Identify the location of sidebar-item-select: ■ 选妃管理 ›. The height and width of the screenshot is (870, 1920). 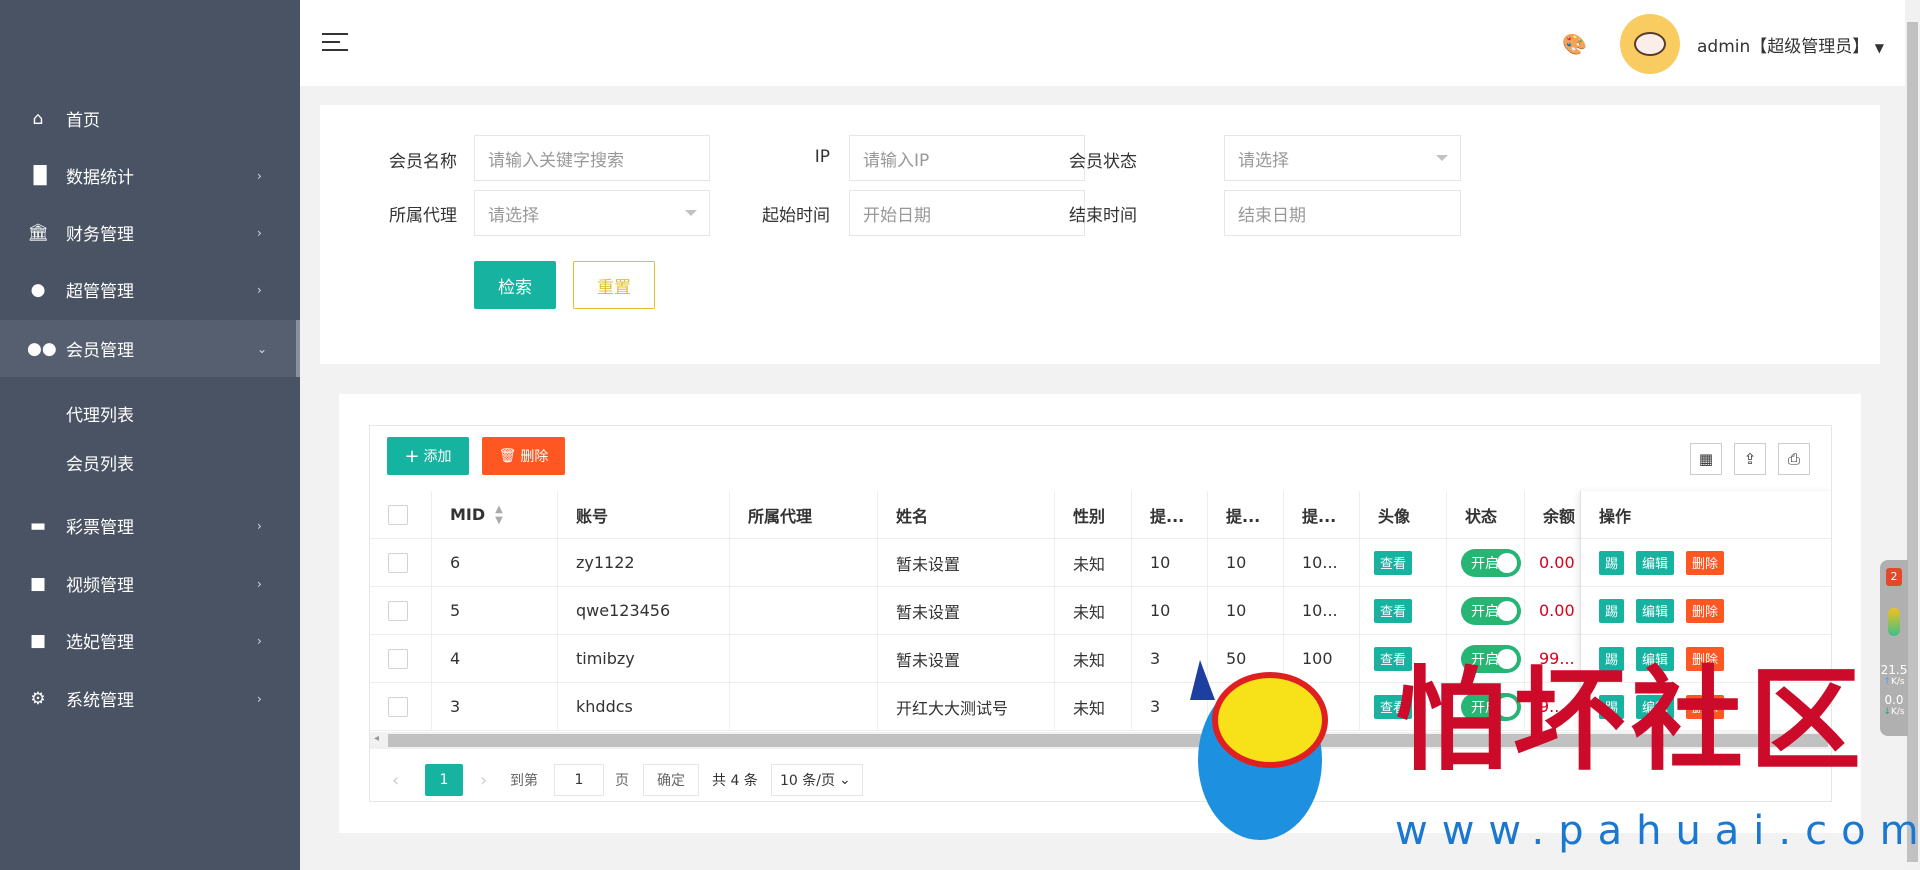
(150, 640).